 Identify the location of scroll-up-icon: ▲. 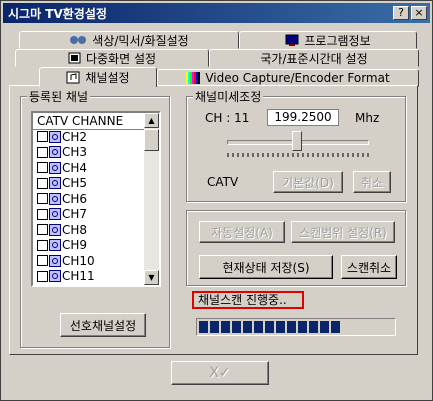
(151, 120).